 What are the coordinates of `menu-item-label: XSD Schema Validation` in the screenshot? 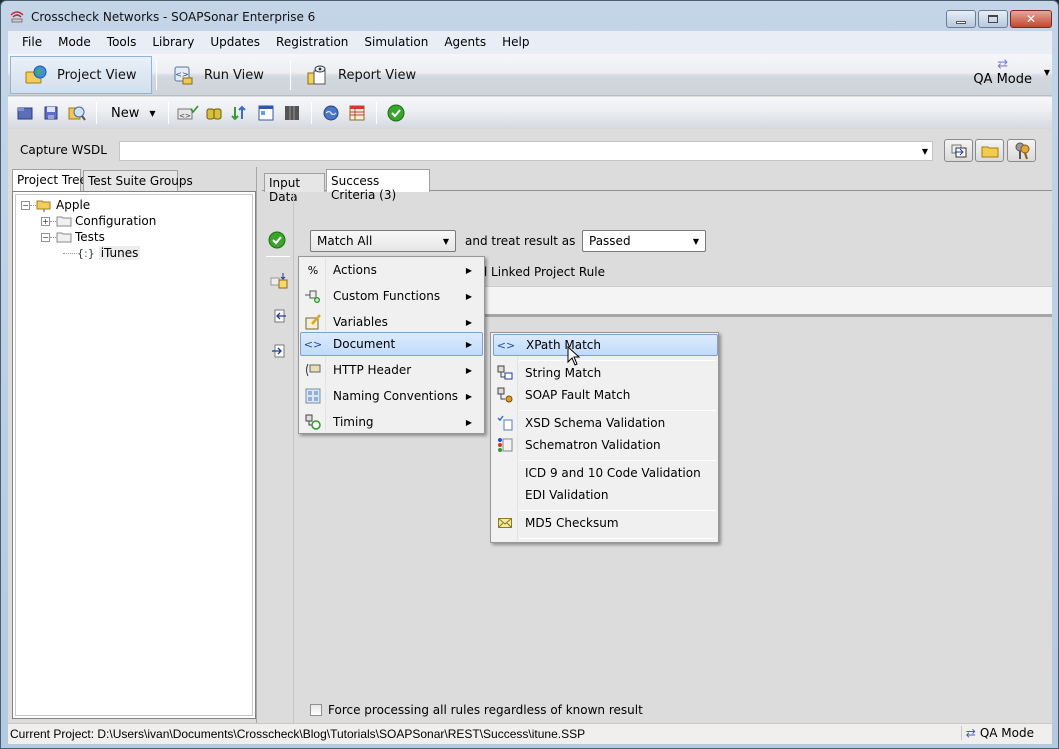 It's located at (595, 423).